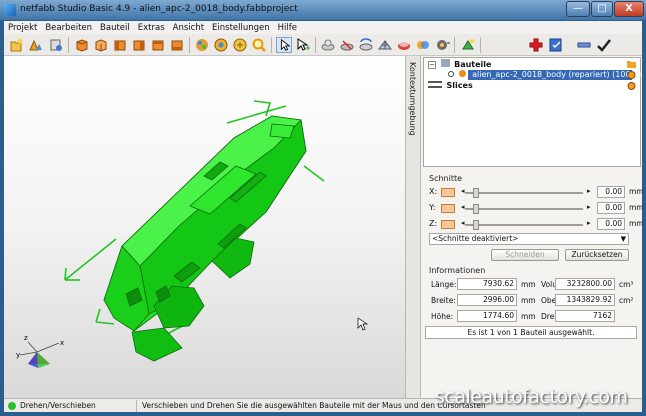 This screenshot has width=646, height=416. I want to click on measure-icon, so click(328, 45).